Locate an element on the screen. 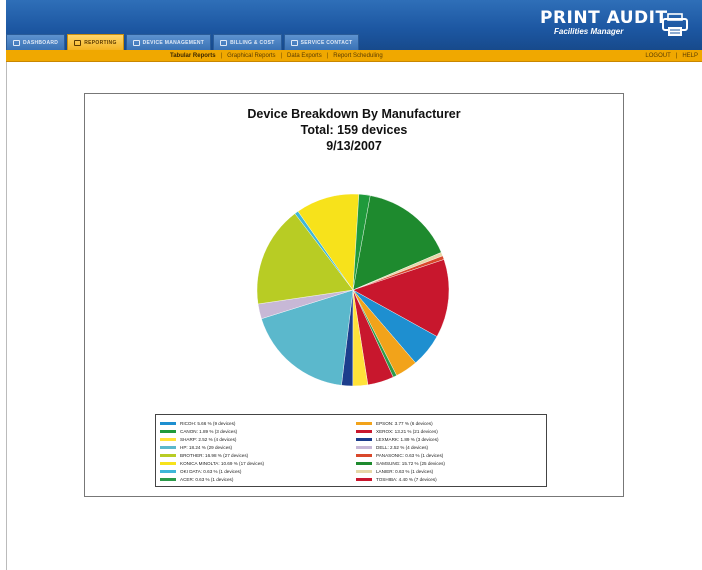 Image resolution: width=702 pixels, height=570 pixels. tab-label: REPORTING is located at coordinates (100, 42).